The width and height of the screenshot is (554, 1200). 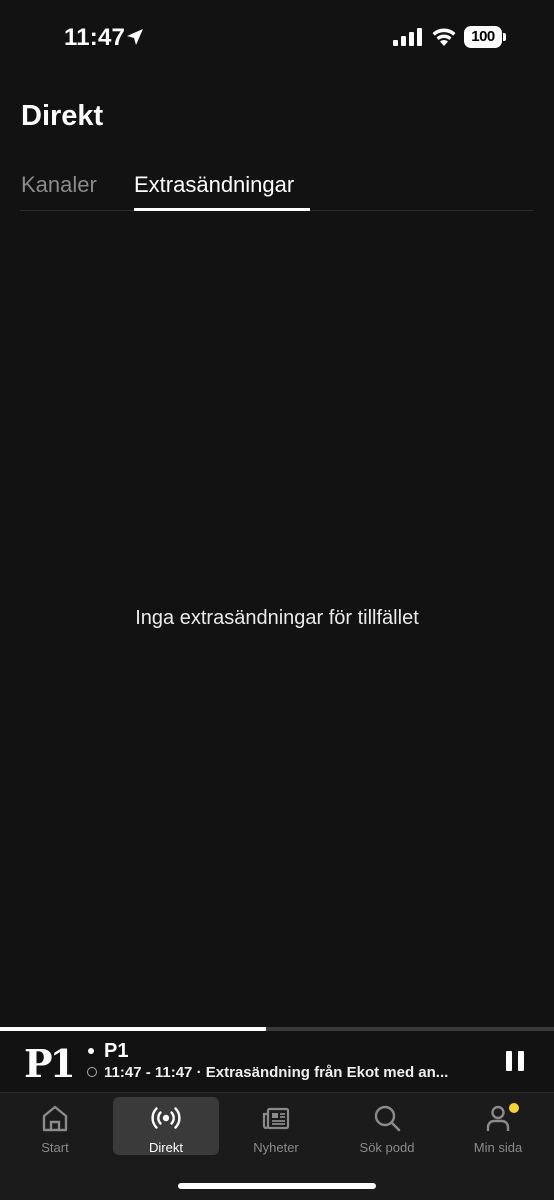 What do you see at coordinates (498, 1126) in the screenshot?
I see `nav-min-sida: Min sida` at bounding box center [498, 1126].